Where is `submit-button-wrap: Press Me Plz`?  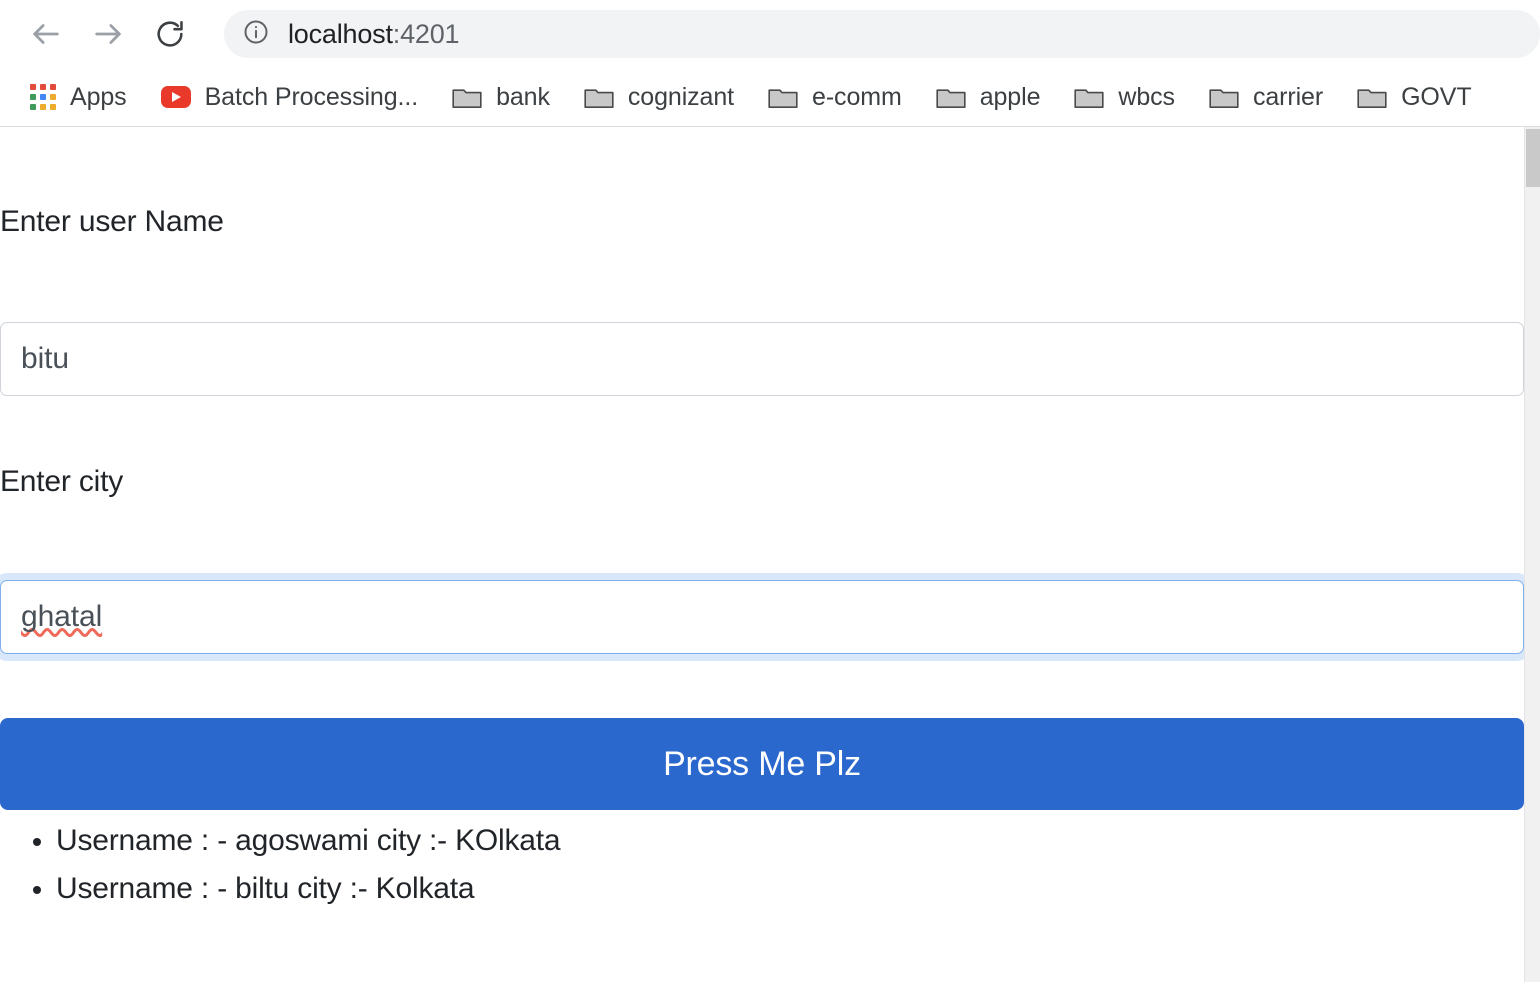 submit-button-wrap: Press Me Plz is located at coordinates (762, 764).